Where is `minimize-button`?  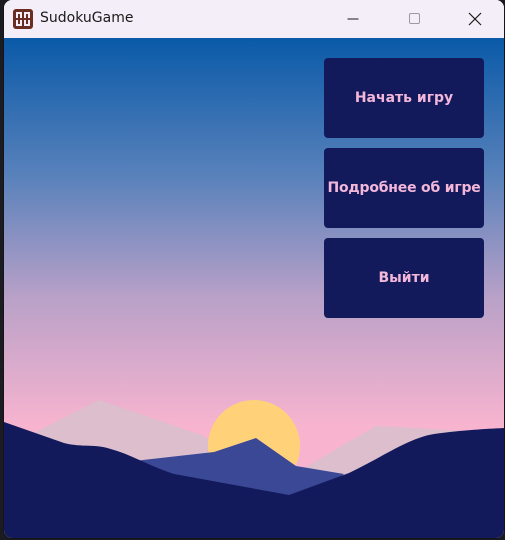
minimize-button is located at coordinates (353, 19).